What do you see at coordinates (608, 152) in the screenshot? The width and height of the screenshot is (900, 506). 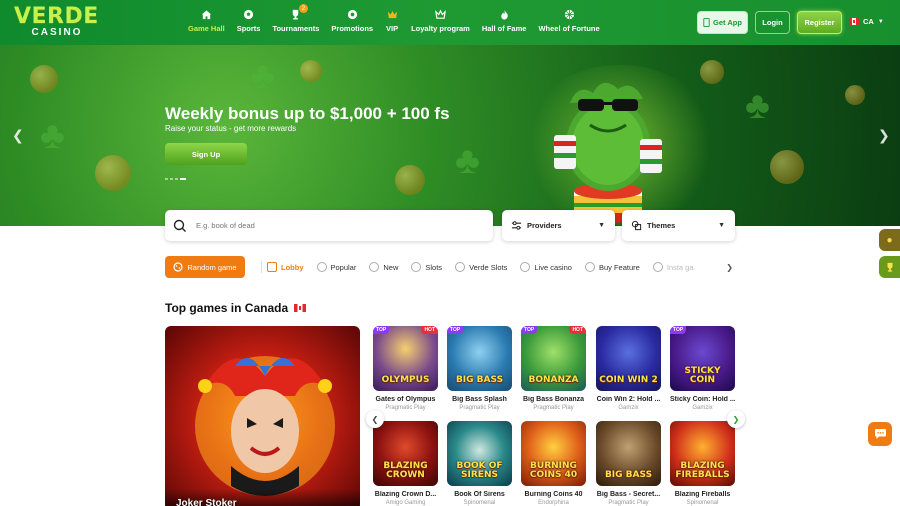 I see `green-monster-mascot` at bounding box center [608, 152].